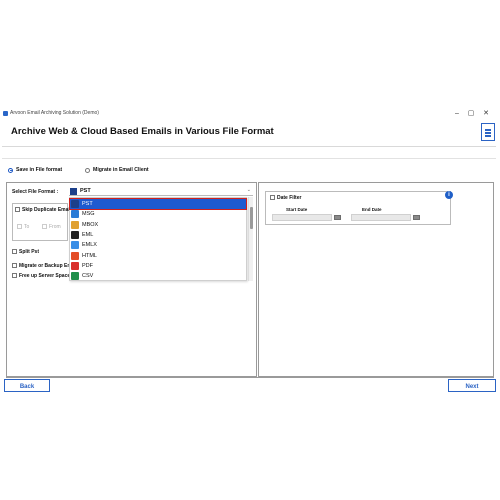  I want to click on format-option-label: CSV, so click(88, 276).